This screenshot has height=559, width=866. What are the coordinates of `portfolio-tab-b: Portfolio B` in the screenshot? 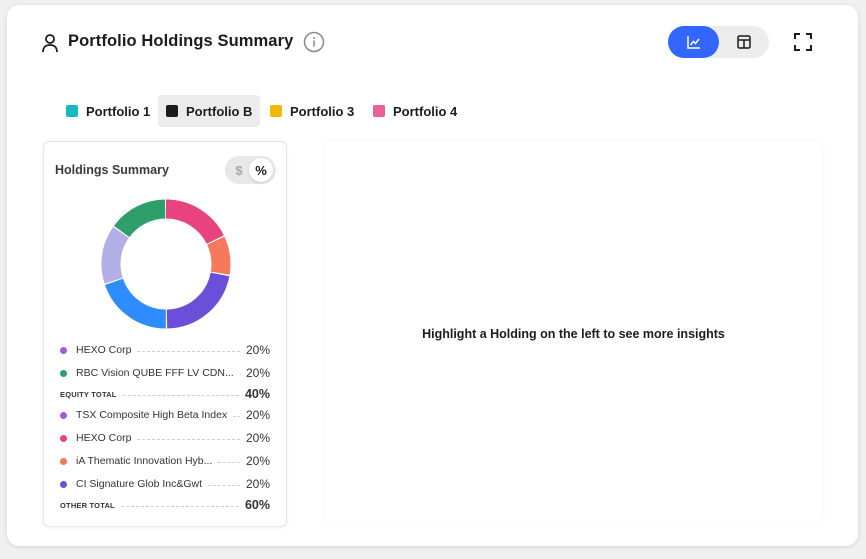 It's located at (209, 111).